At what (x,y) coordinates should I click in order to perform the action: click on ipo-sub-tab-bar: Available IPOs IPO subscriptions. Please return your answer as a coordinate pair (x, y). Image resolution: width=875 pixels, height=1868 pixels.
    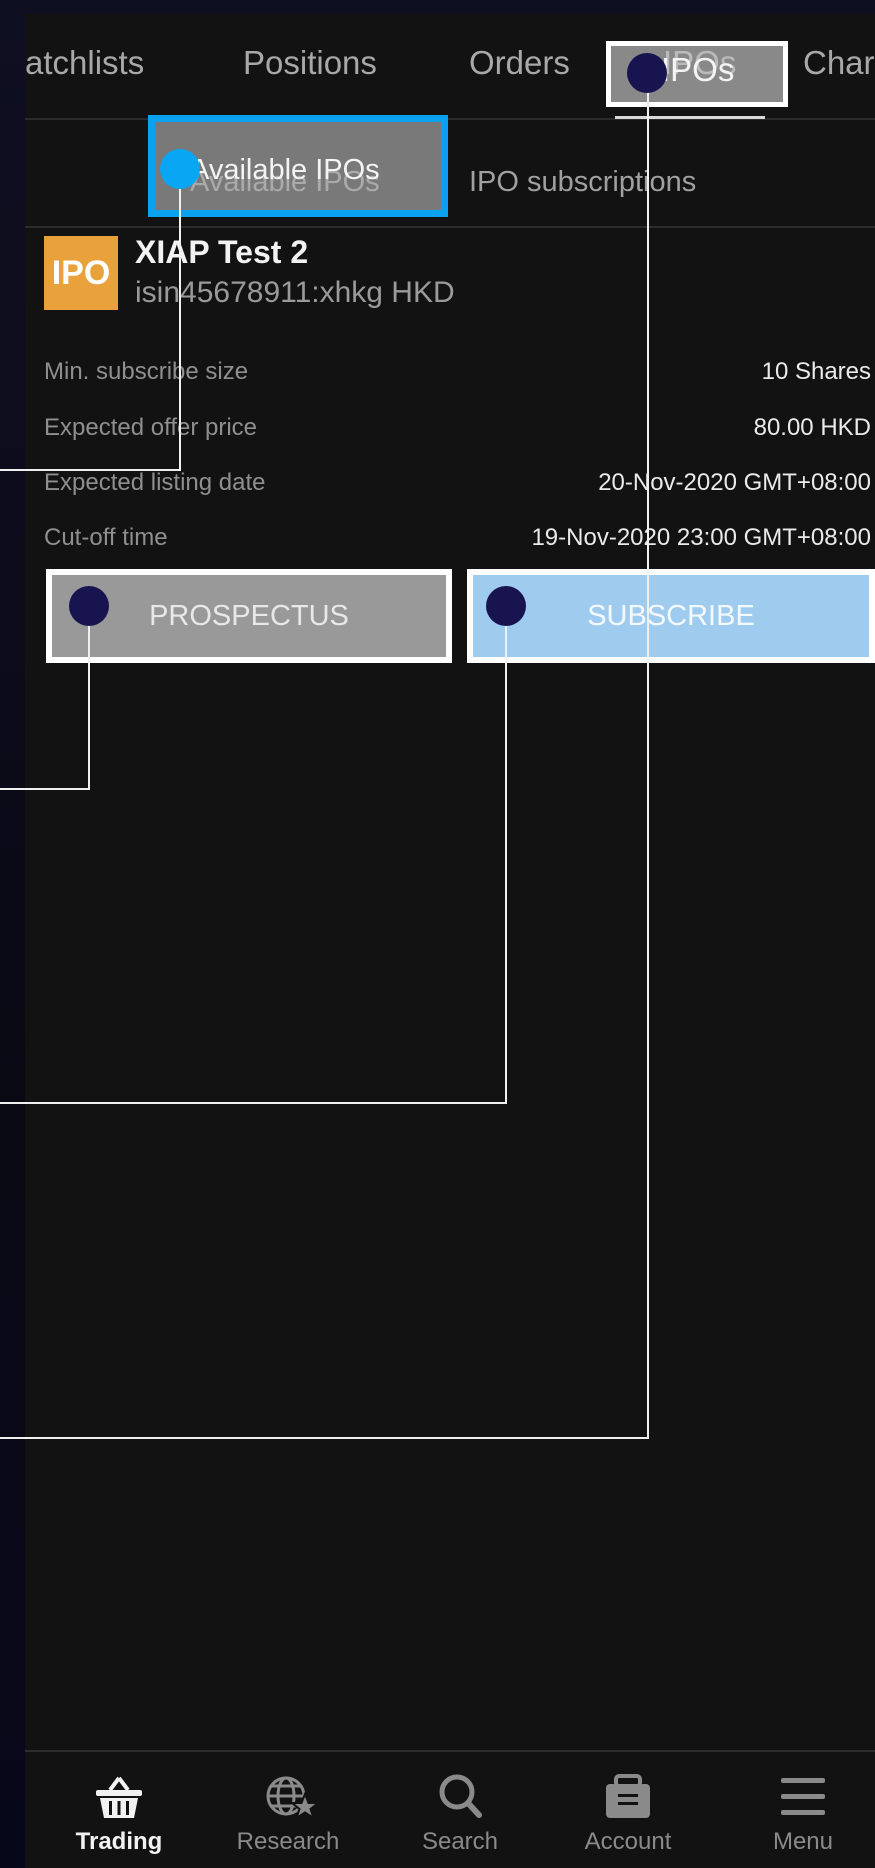
    Looking at the image, I should click on (450, 175).